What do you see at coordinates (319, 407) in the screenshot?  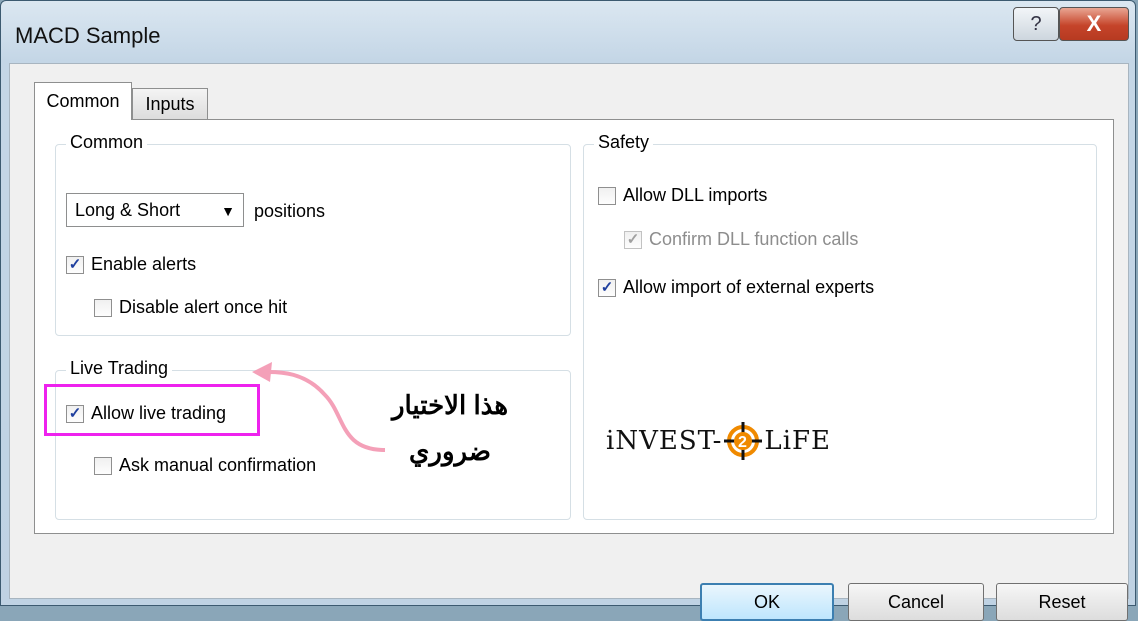 I see `annotation-arrow-icon` at bounding box center [319, 407].